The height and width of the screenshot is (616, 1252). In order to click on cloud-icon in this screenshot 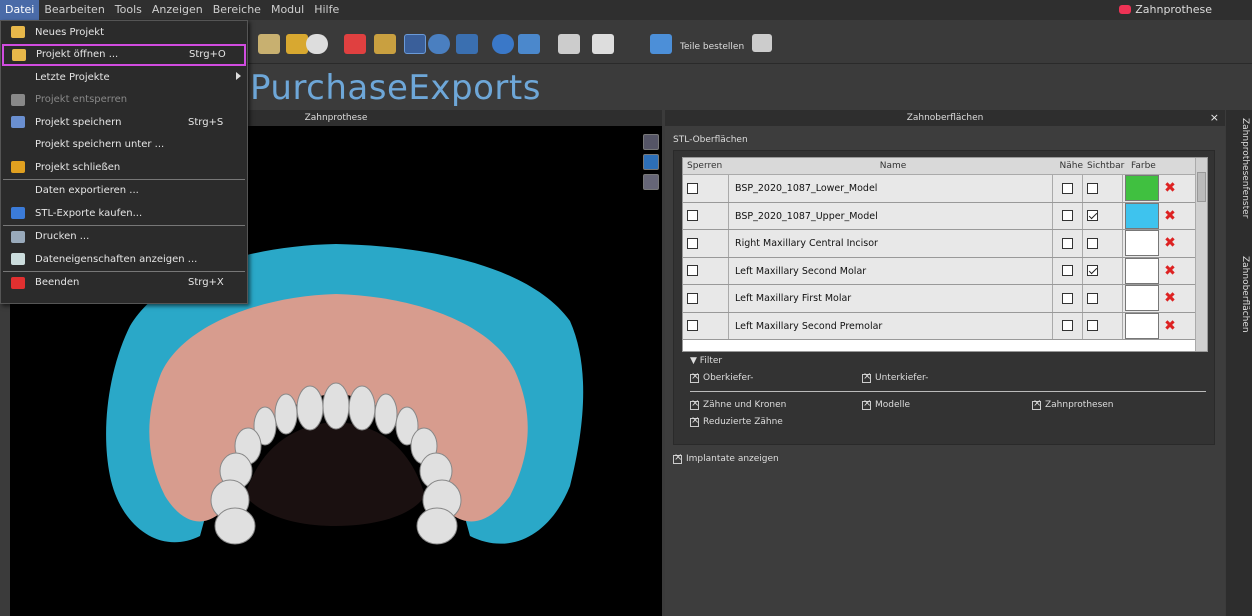, I will do `click(603, 44)`.